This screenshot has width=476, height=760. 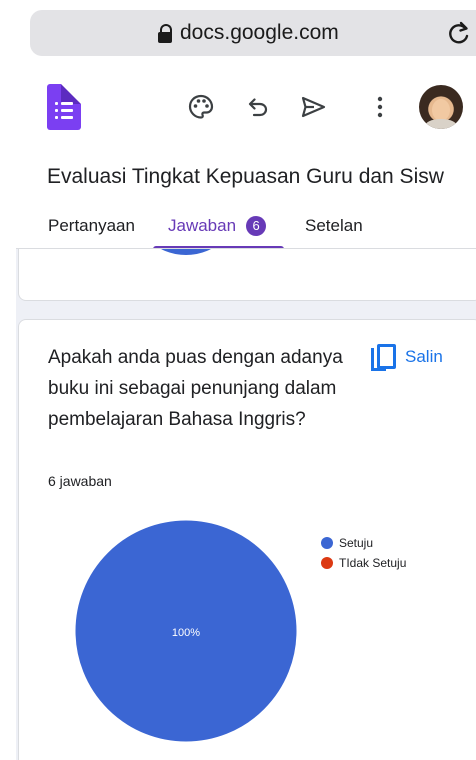 I want to click on pie-data-label: 100%, so click(x=186, y=633).